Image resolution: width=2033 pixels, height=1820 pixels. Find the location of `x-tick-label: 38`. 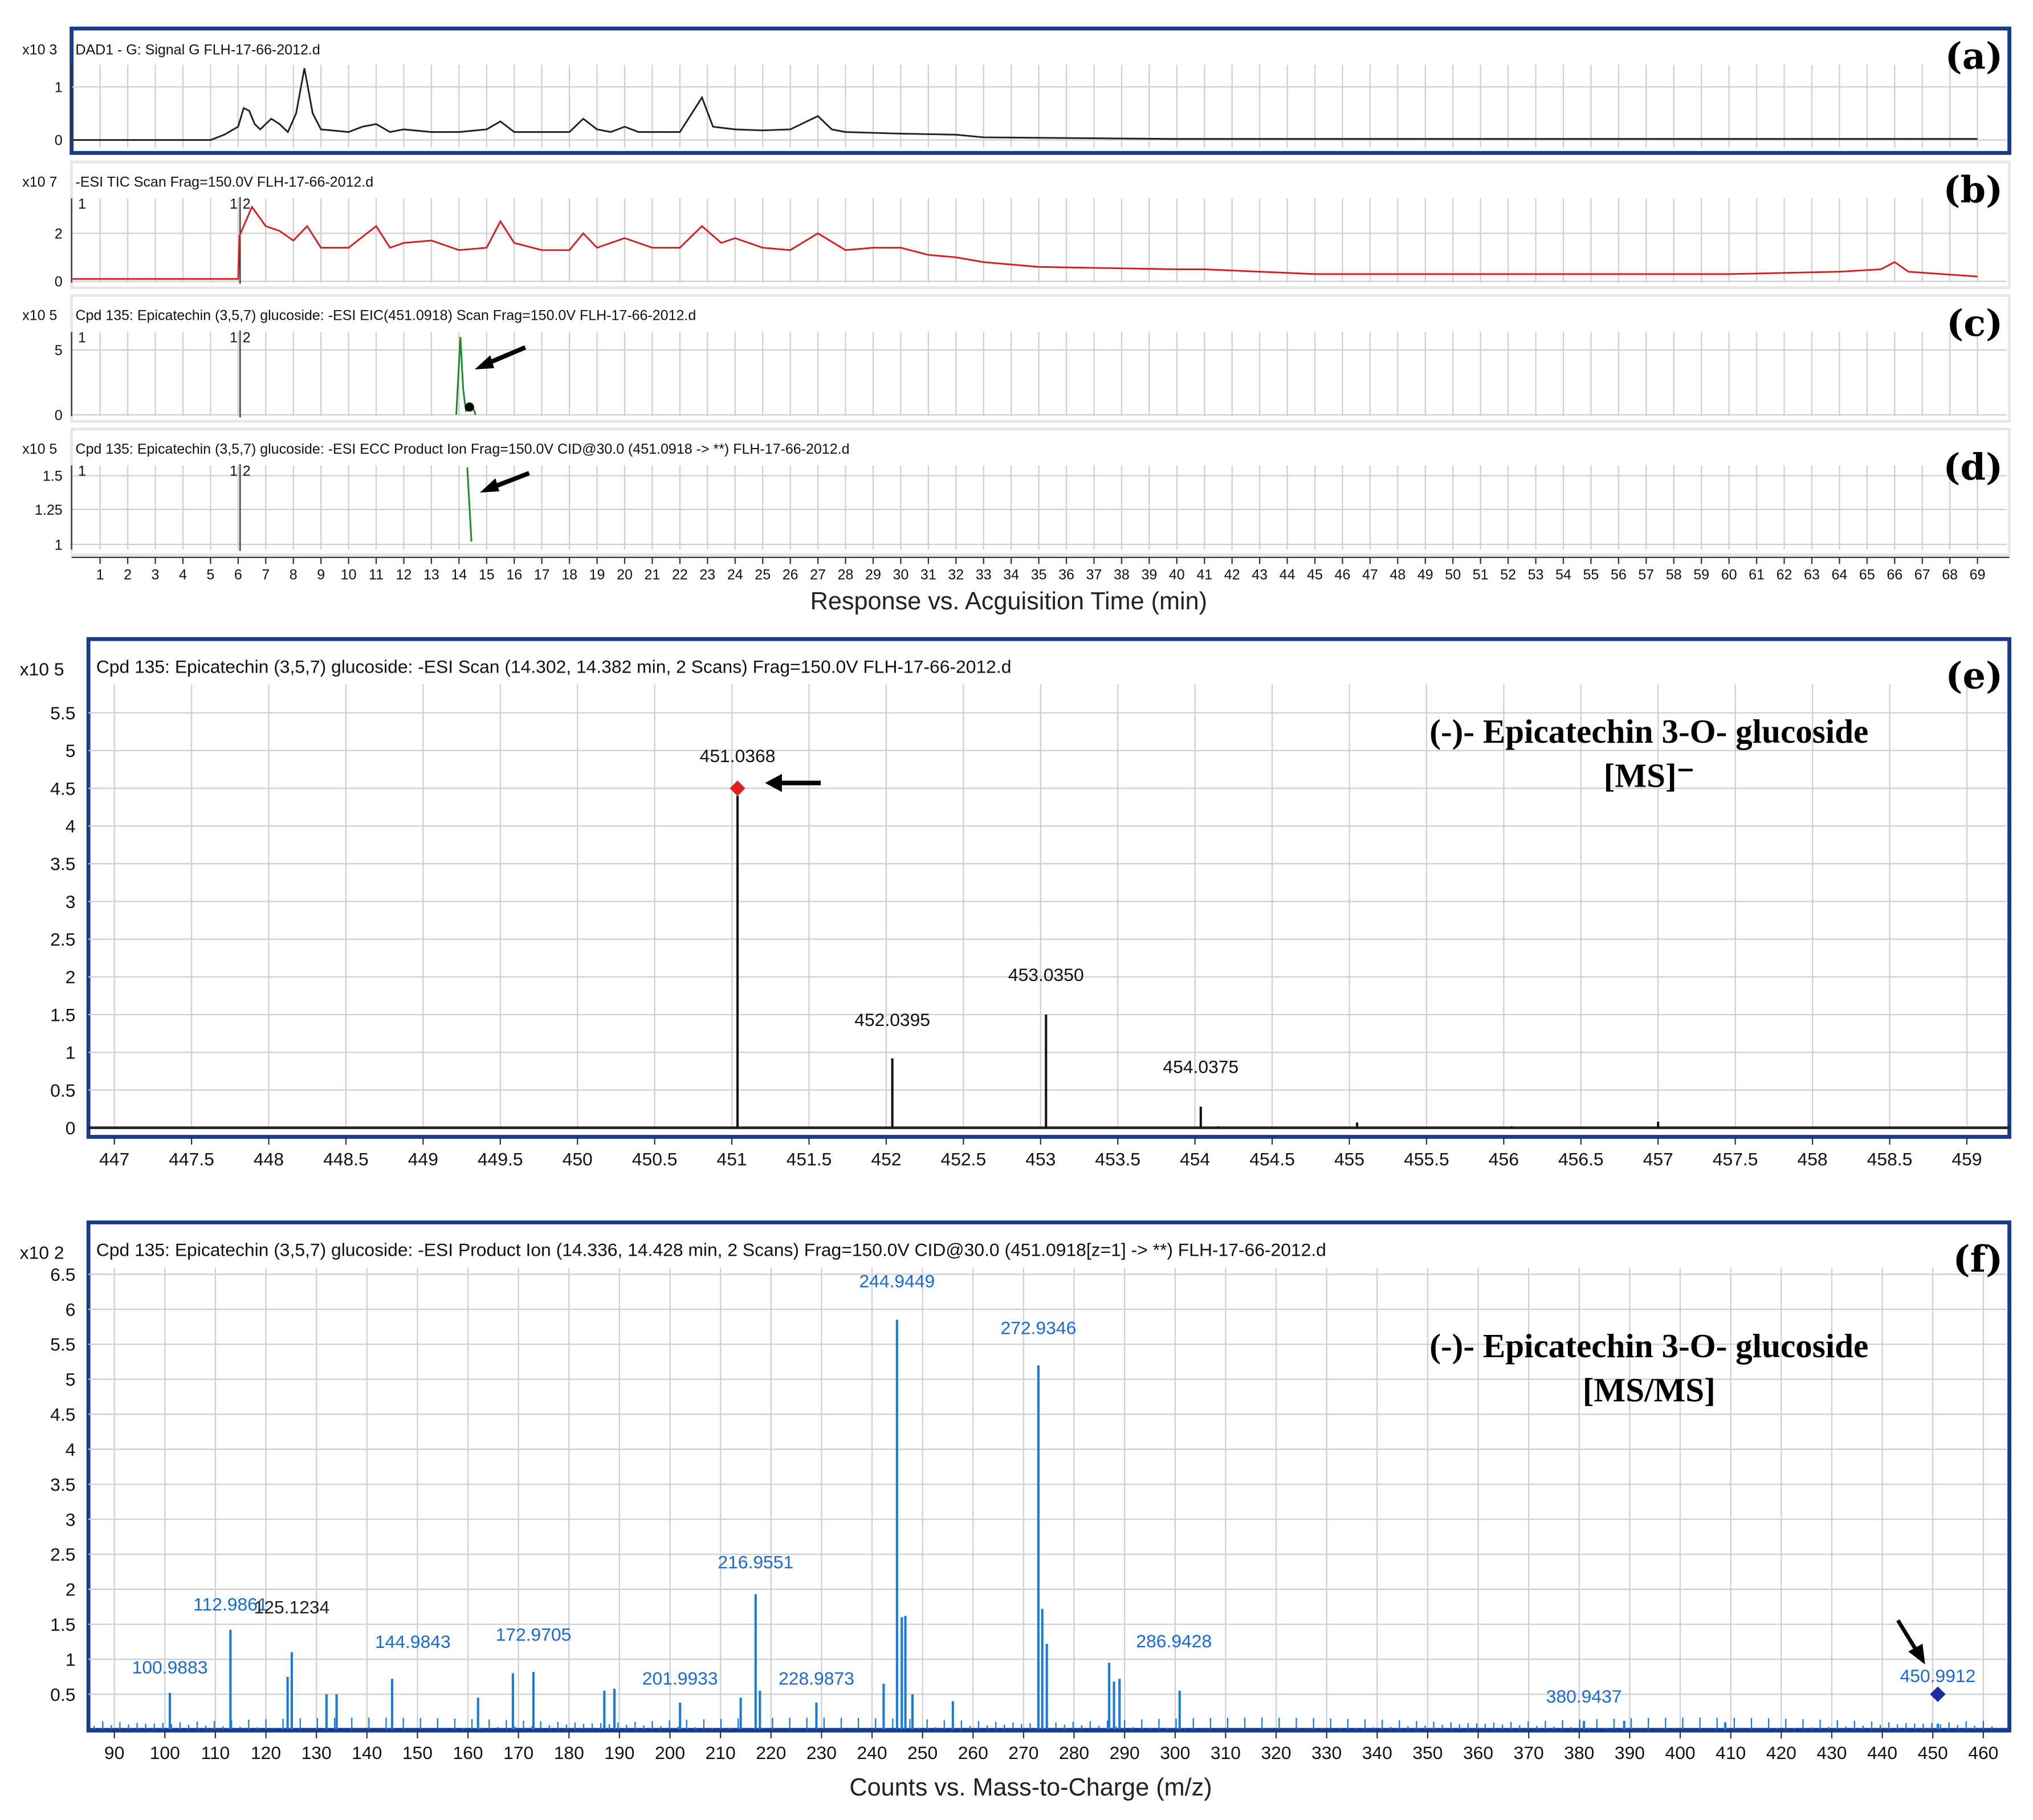

x-tick-label: 38 is located at coordinates (1122, 575).